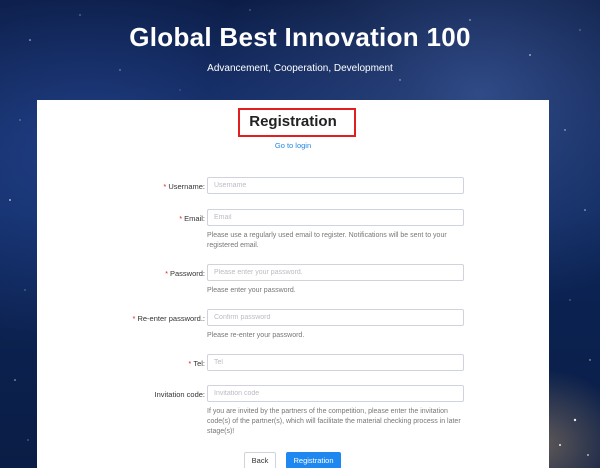 This screenshot has height=468, width=600. What do you see at coordinates (335, 362) in the screenshot?
I see `tel-input` at bounding box center [335, 362].